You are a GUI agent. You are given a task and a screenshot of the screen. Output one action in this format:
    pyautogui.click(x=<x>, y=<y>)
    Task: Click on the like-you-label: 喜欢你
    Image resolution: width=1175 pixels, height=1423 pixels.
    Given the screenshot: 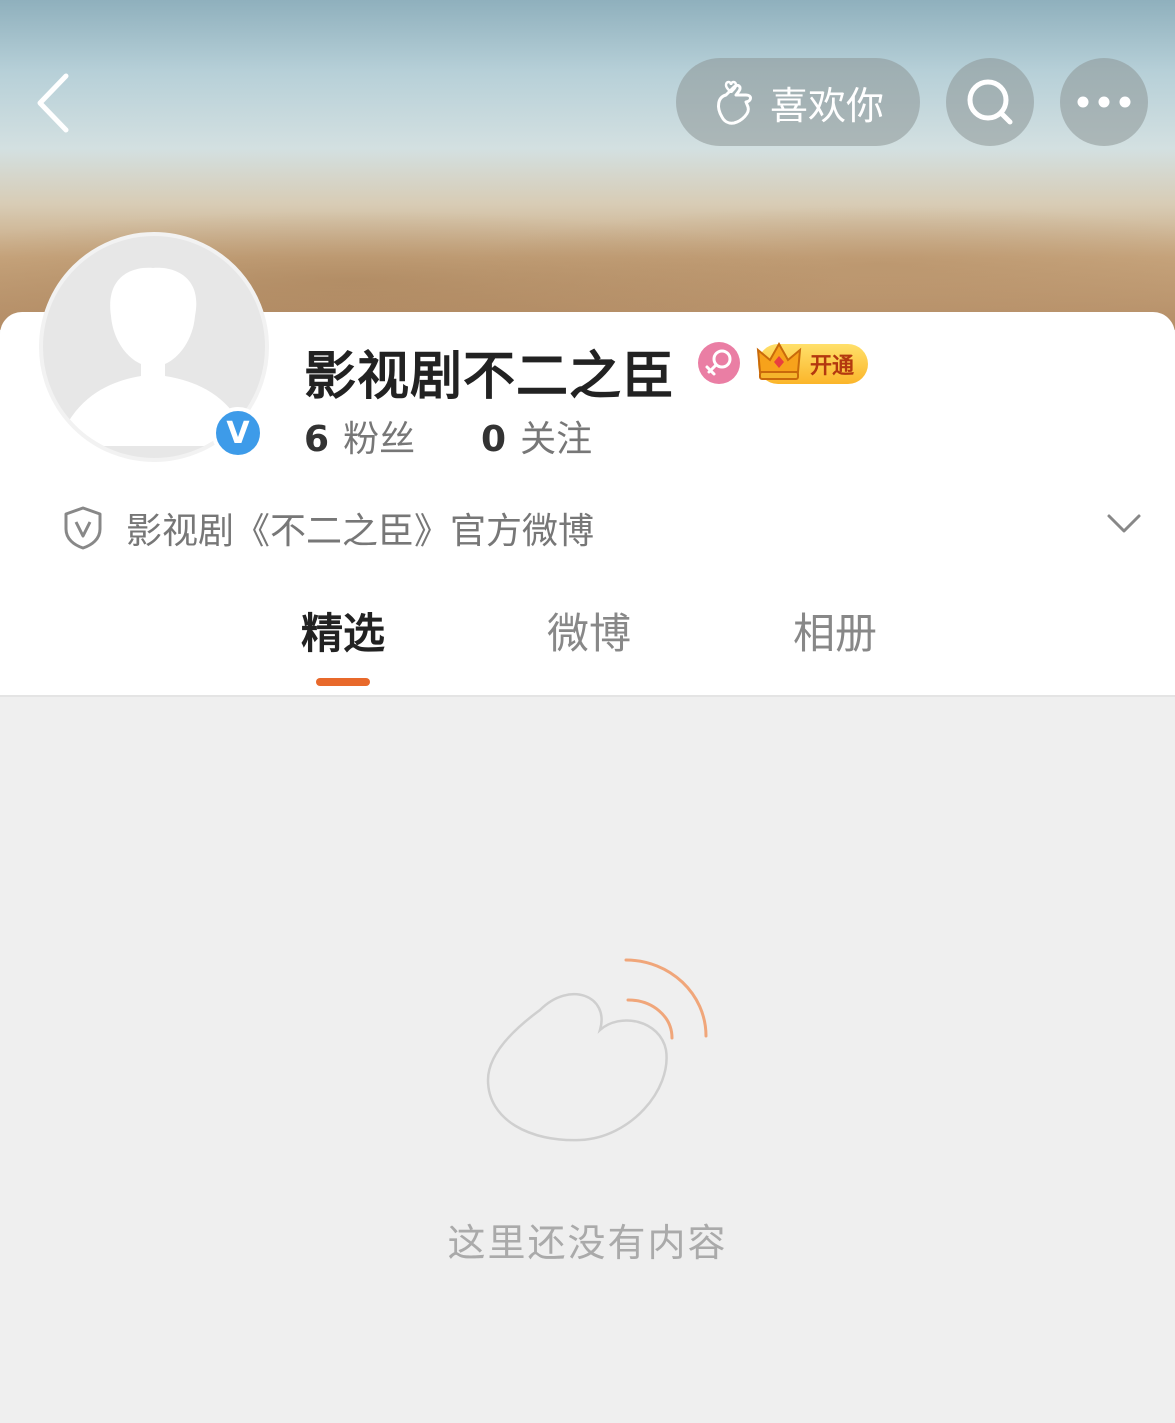 What is the action you would take?
    pyautogui.click(x=826, y=105)
    